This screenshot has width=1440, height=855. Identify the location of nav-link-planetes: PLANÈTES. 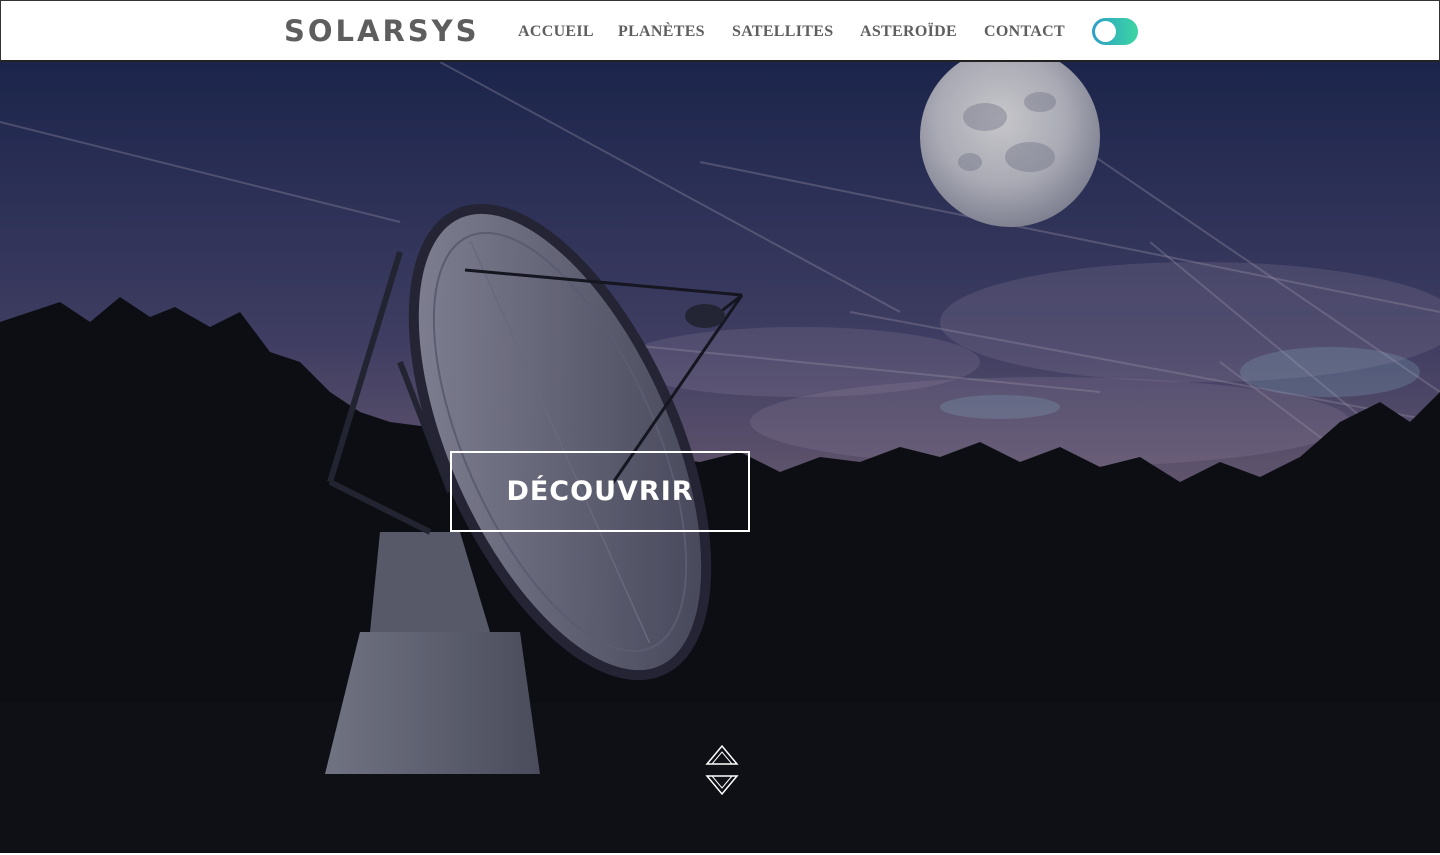
(661, 32).